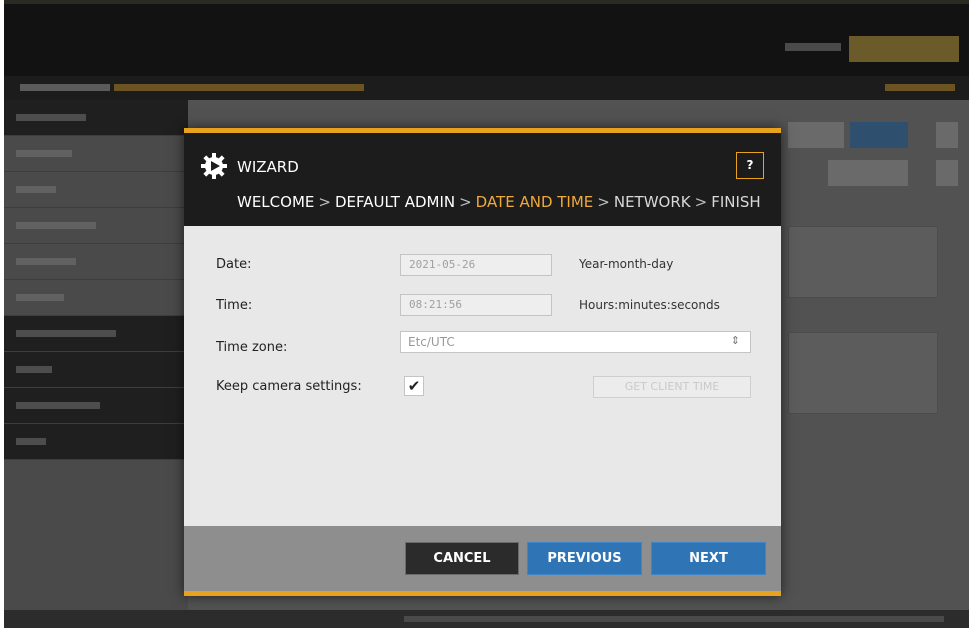 This screenshot has width=969, height=628. I want to click on breadcrumb-blurred-a, so click(65, 87).